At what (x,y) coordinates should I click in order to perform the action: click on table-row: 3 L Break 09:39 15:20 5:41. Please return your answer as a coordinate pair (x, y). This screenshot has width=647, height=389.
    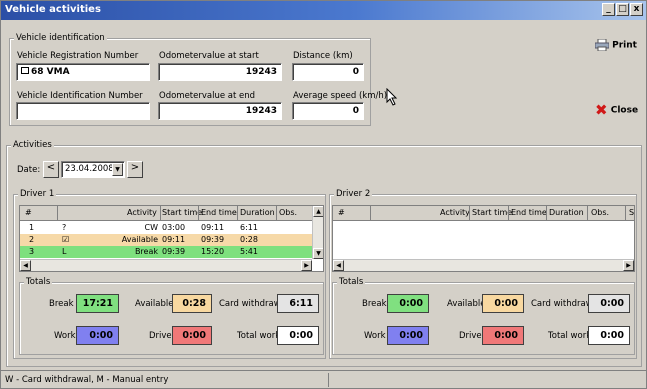
    Looking at the image, I should click on (167, 252).